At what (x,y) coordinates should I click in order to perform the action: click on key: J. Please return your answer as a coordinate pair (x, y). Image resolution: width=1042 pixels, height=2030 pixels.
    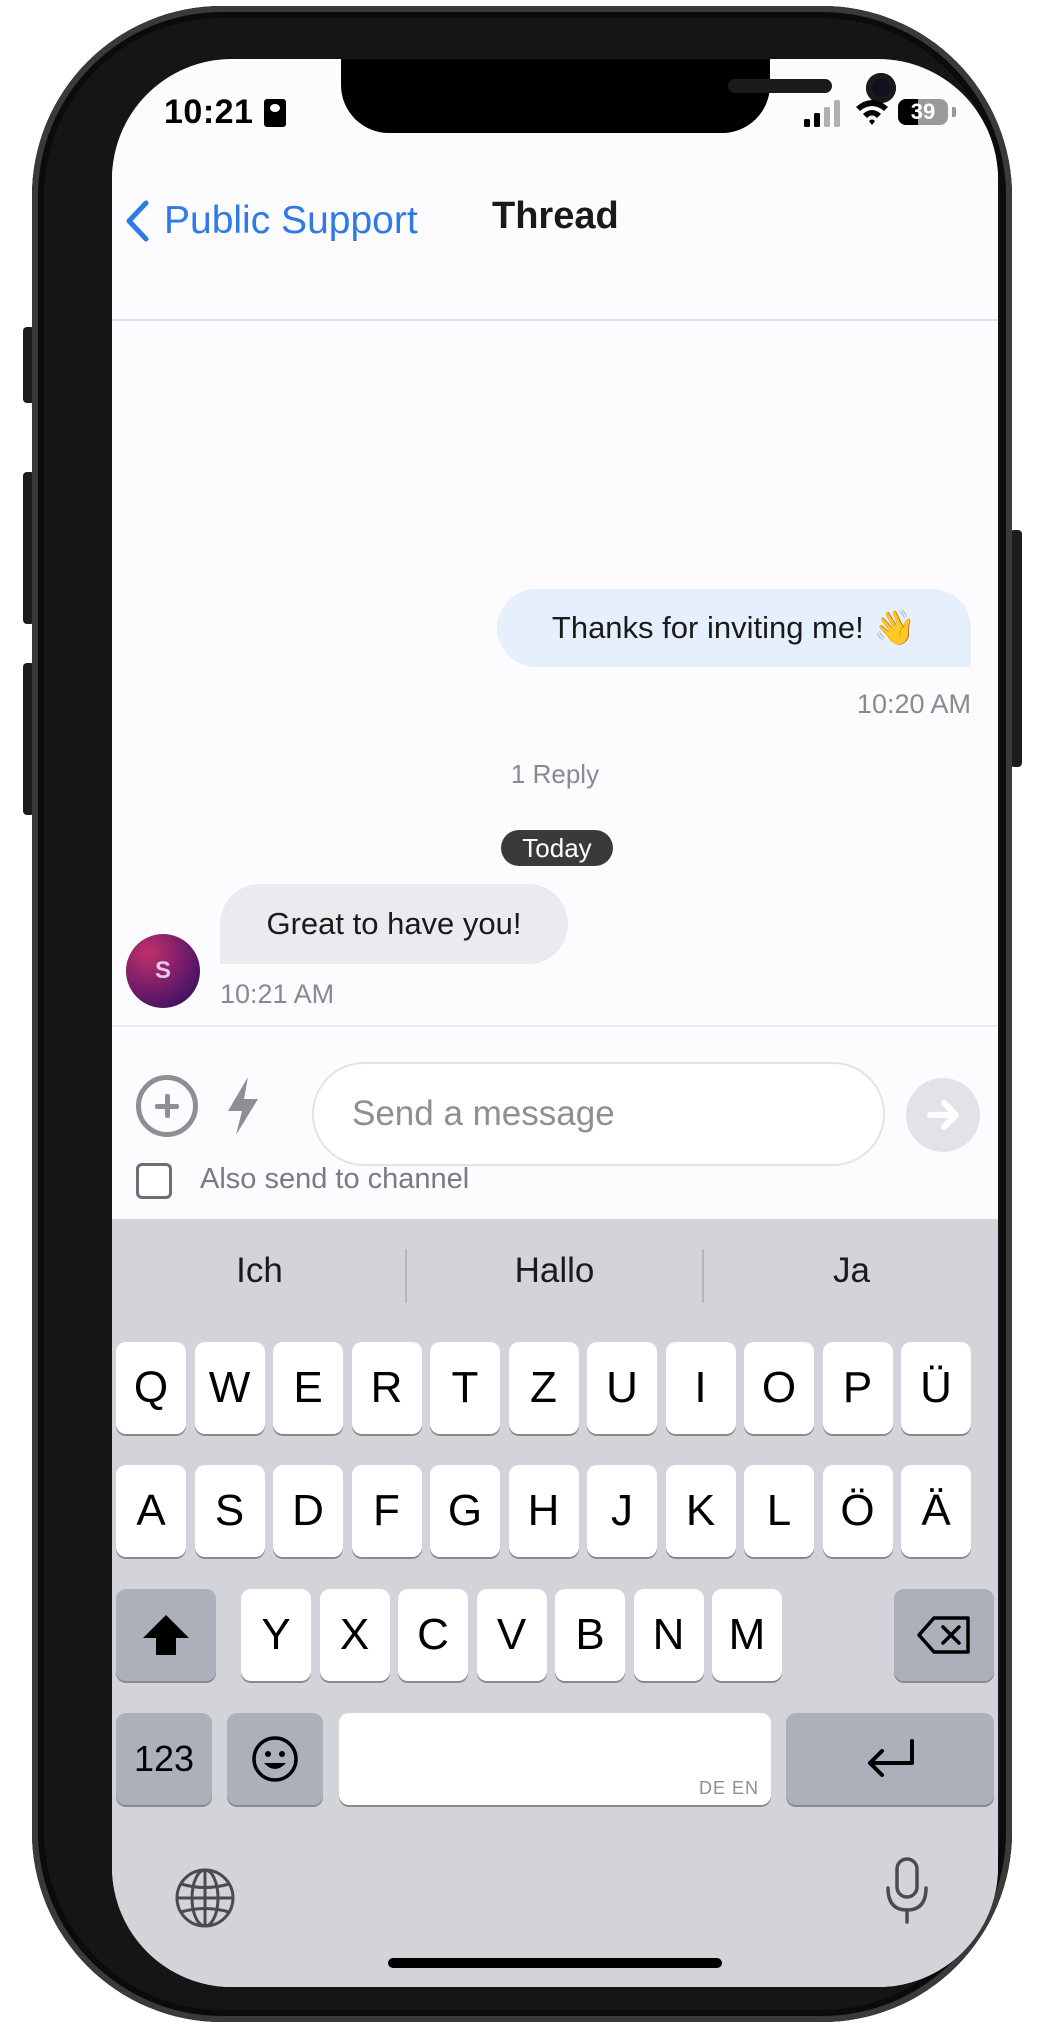
    Looking at the image, I should click on (622, 1511).